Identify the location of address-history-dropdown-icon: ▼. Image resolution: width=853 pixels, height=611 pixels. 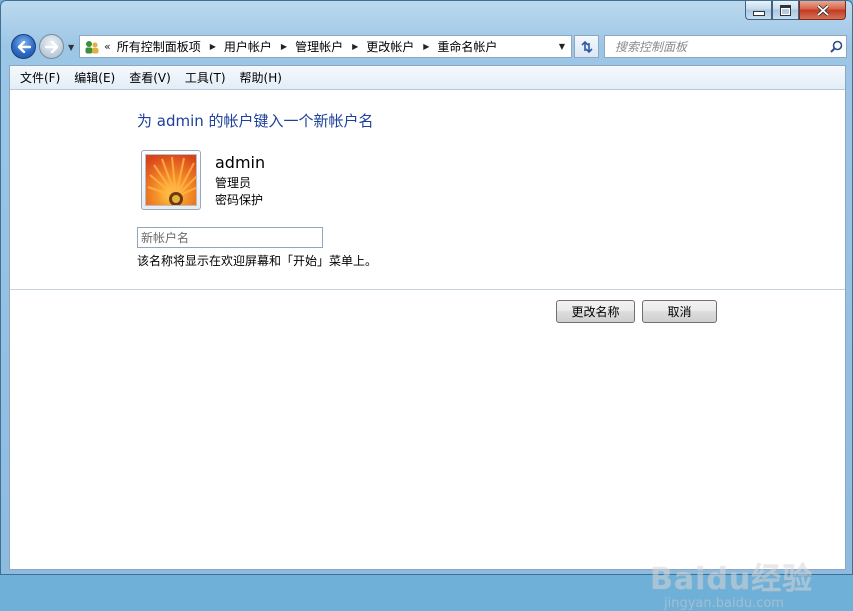
(562, 46).